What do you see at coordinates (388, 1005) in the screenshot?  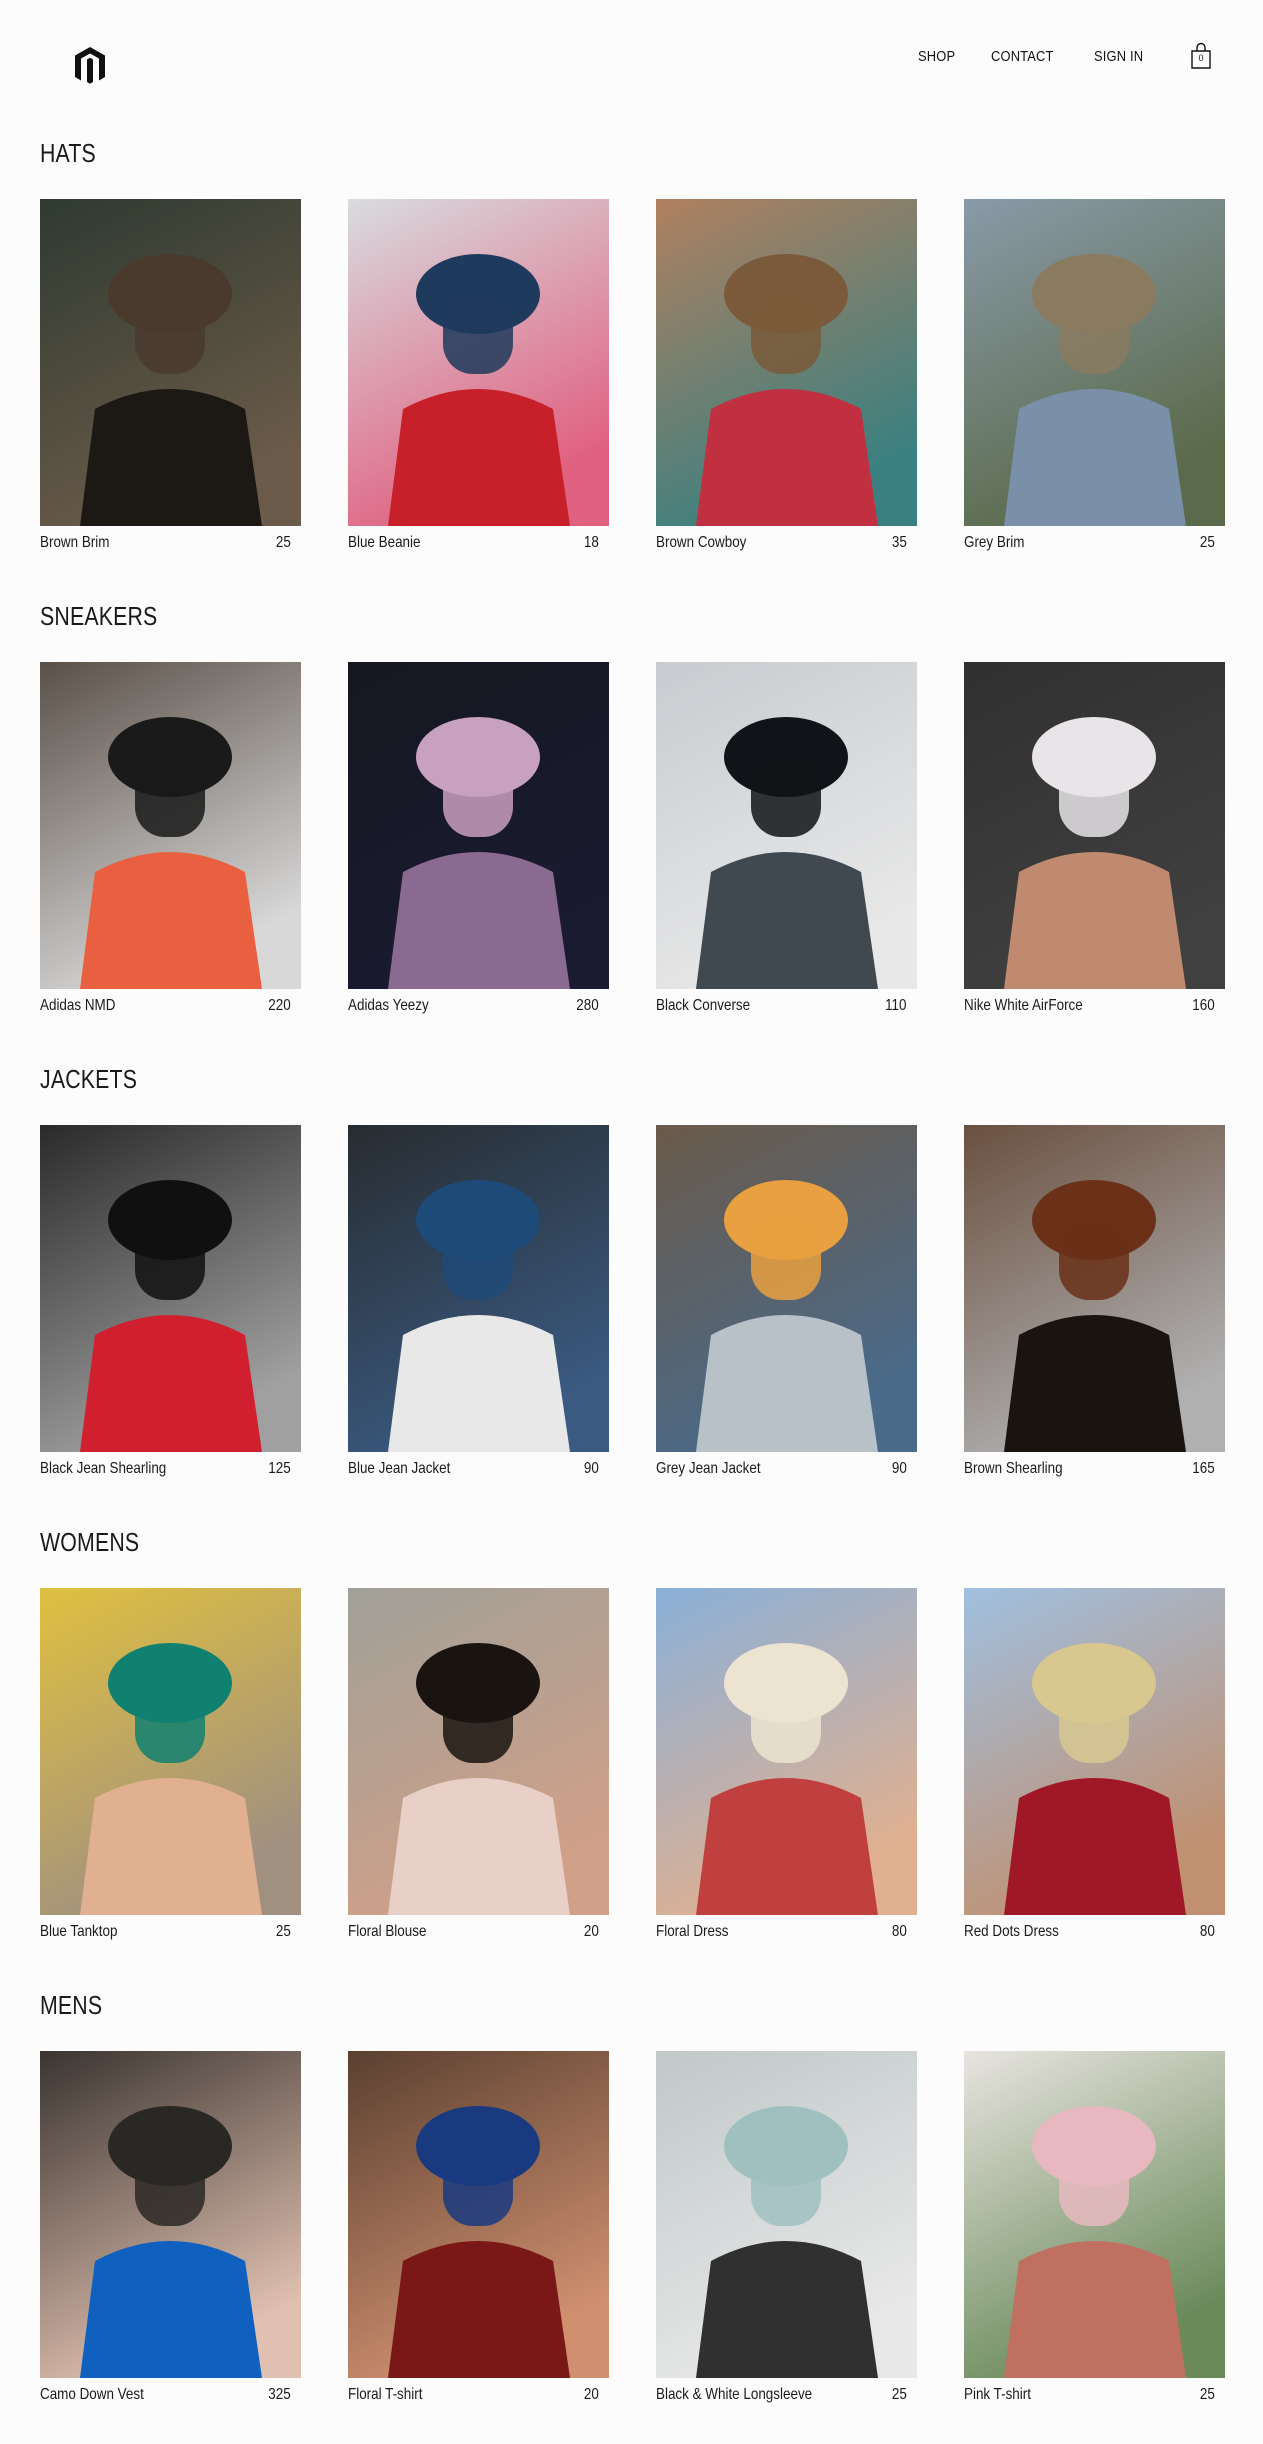 I see `product-name: Adidas Yeezy` at bounding box center [388, 1005].